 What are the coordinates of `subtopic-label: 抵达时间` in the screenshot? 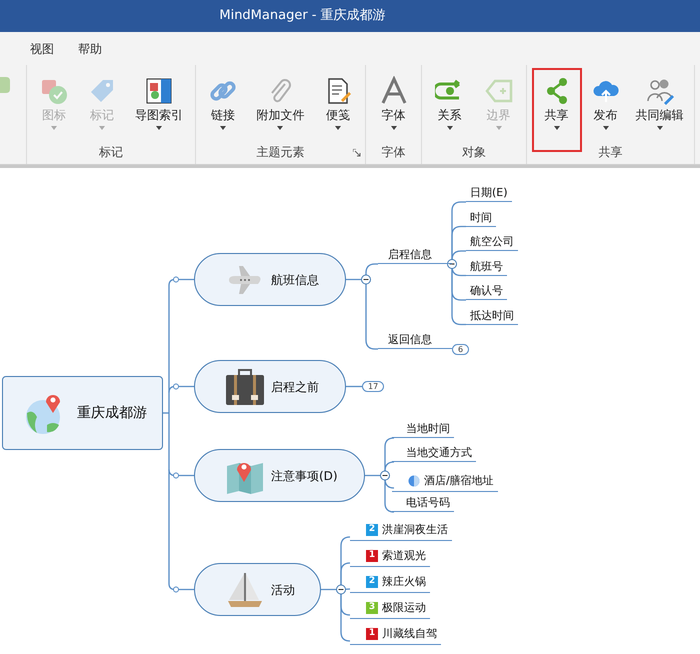 It's located at (492, 315).